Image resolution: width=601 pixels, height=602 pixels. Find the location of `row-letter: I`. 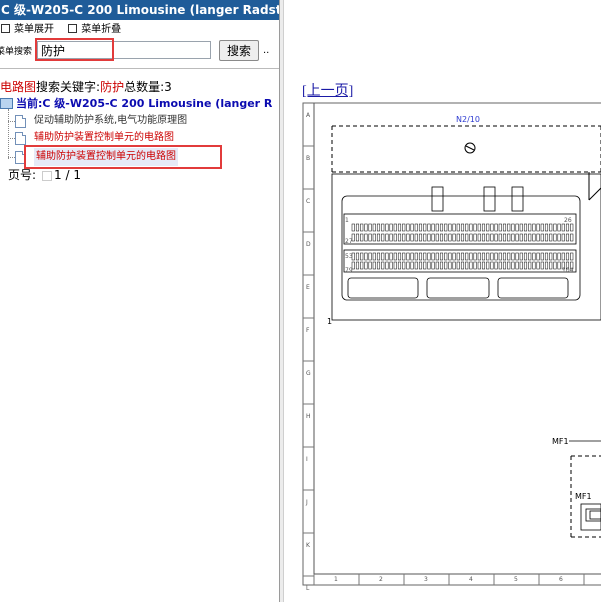

row-letter: I is located at coordinates (307, 459).